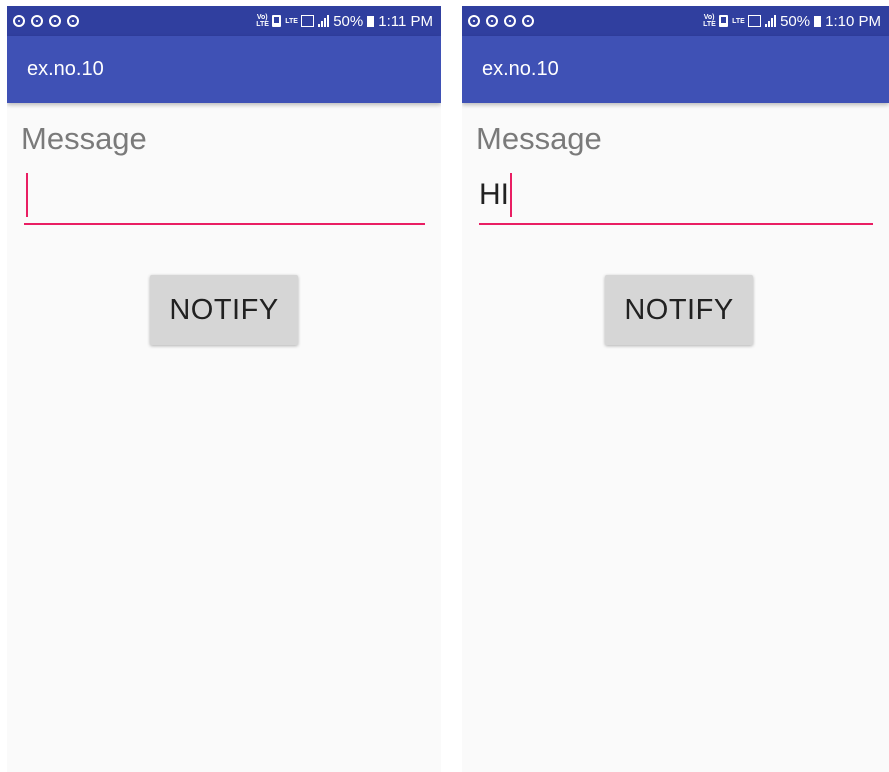  Describe the element at coordinates (675, 21) in the screenshot. I see `status-bar: Vo) LTE LTE 50% 1:10 PM` at that location.